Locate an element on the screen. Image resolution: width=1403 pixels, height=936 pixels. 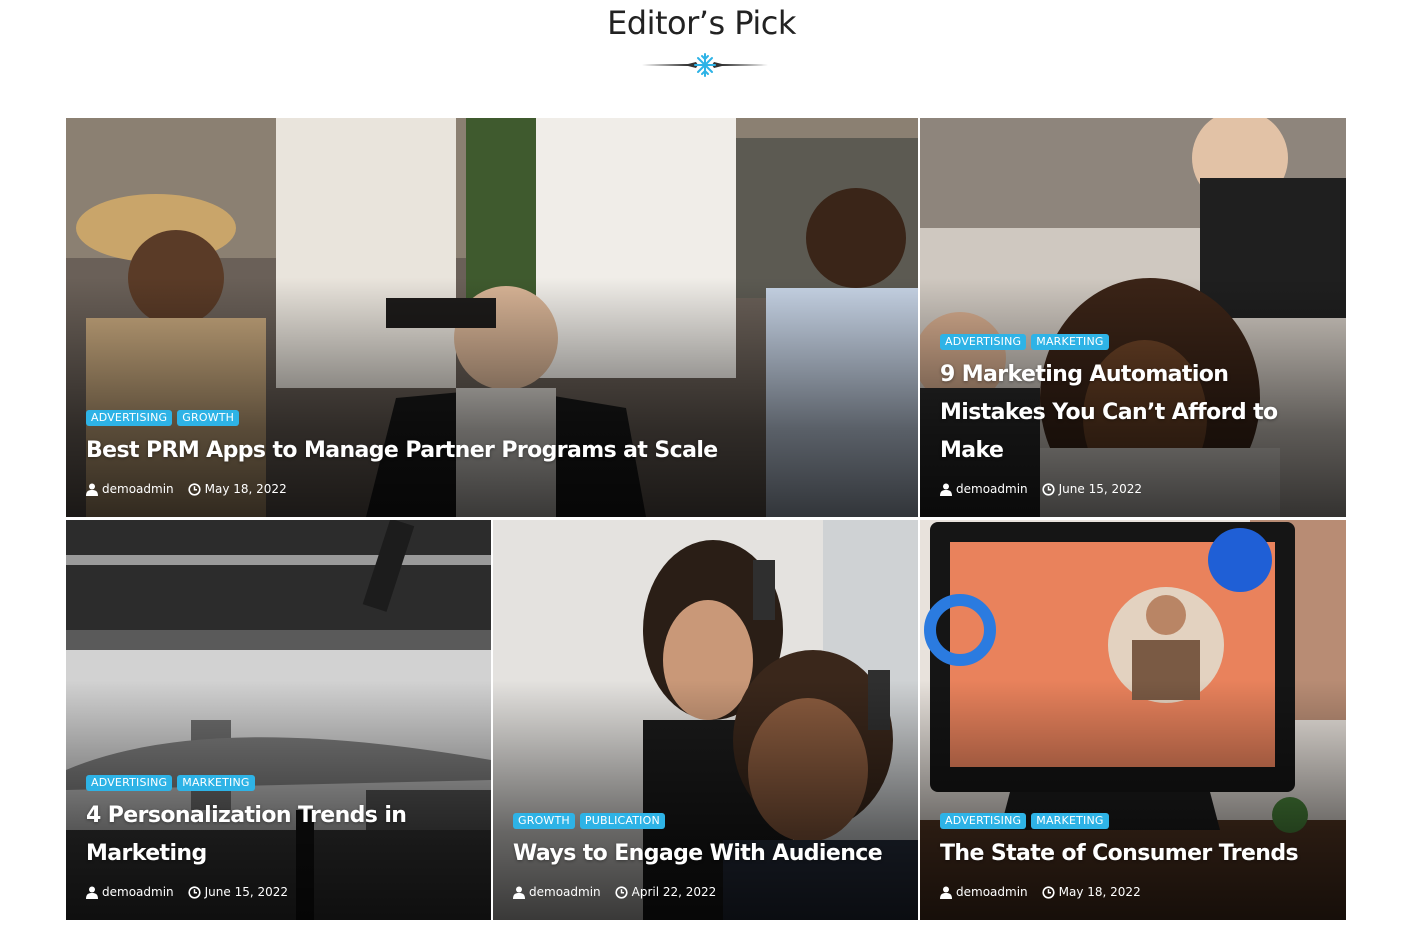
ornament-divider-icon is located at coordinates (705, 65).